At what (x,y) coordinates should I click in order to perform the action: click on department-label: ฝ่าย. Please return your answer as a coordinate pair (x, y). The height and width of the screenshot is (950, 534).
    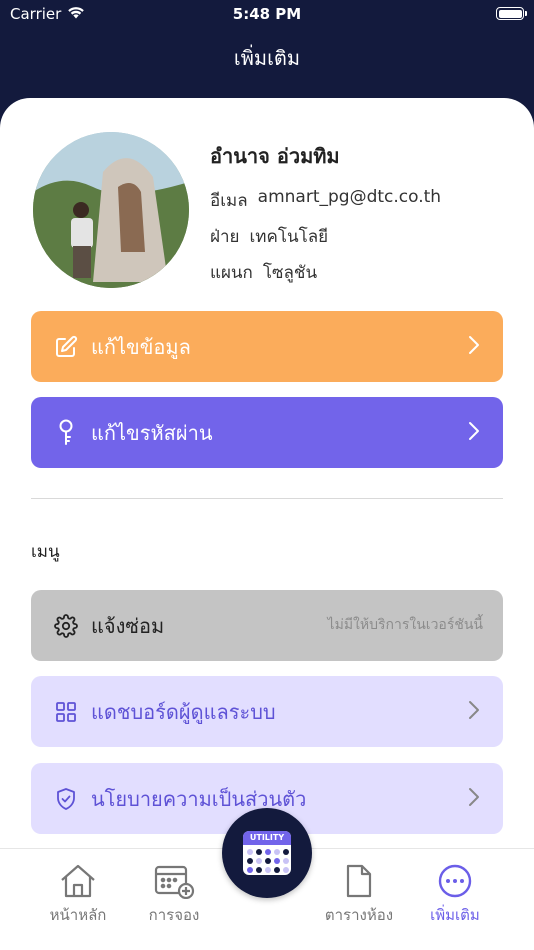
    Looking at the image, I should click on (225, 237).